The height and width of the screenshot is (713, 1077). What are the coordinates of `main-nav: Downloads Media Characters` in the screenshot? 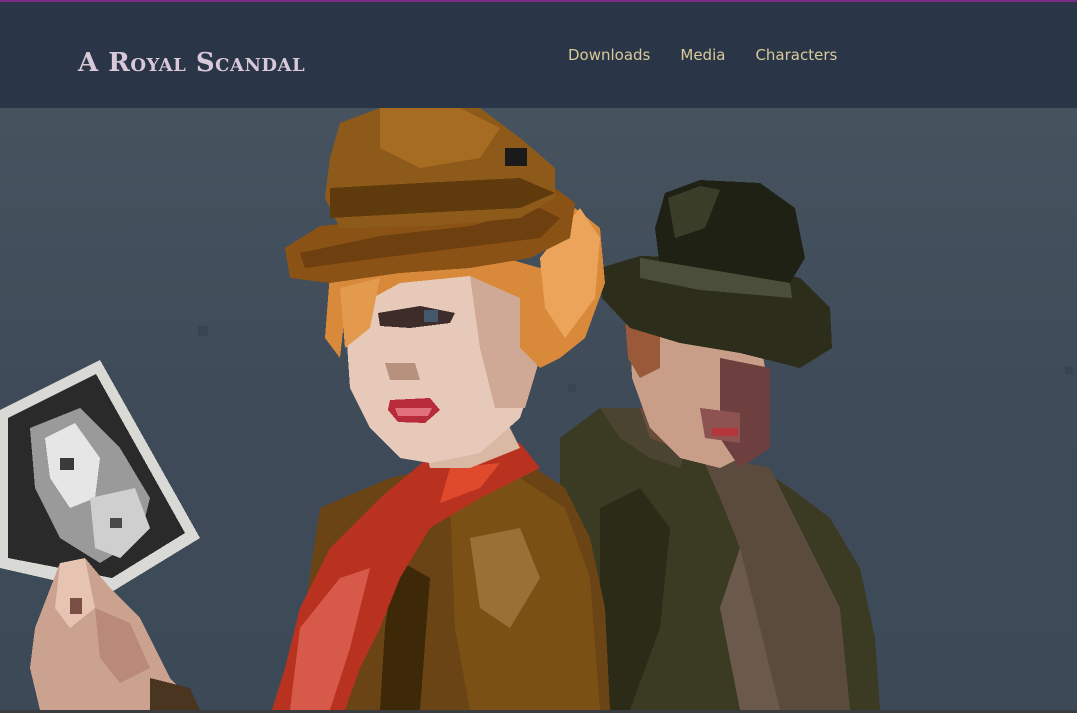 It's located at (702, 55).